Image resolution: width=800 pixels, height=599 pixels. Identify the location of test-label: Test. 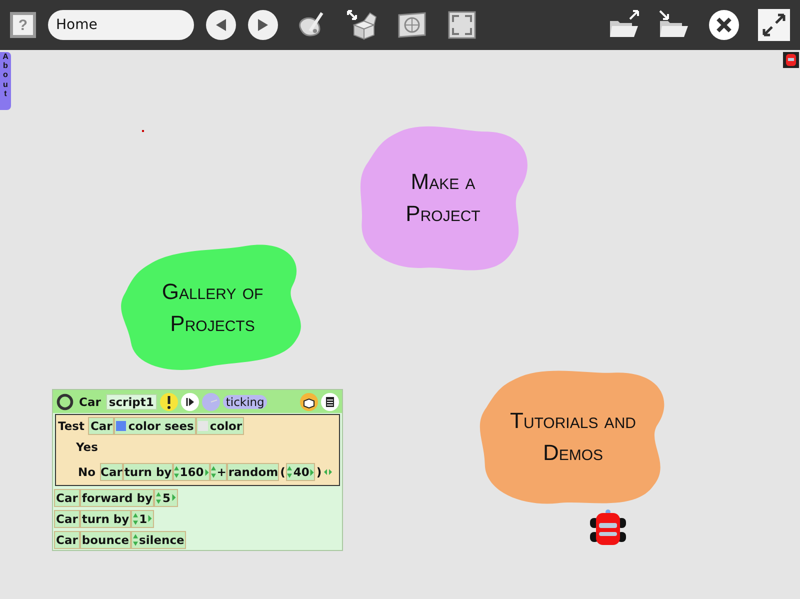
(71, 426).